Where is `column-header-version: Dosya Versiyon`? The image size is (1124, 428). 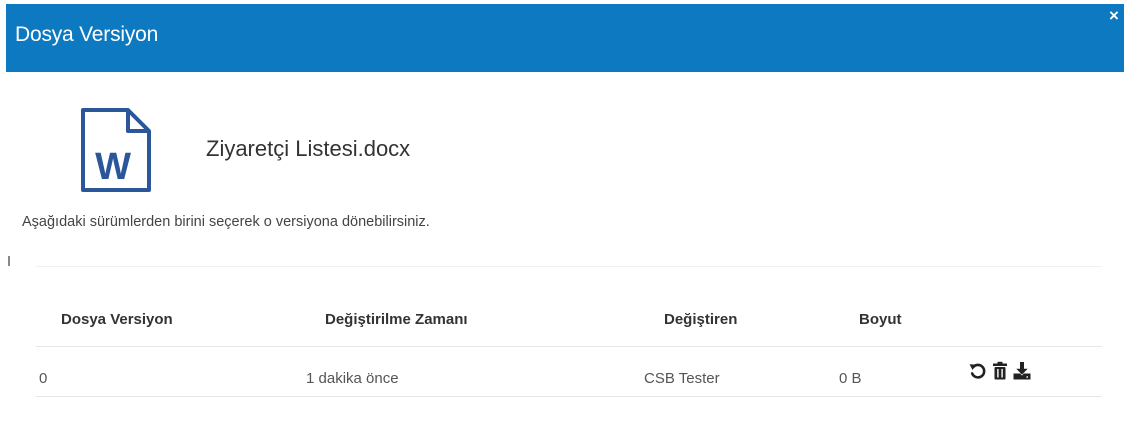
column-header-version: Dosya Versiyon is located at coordinates (117, 319).